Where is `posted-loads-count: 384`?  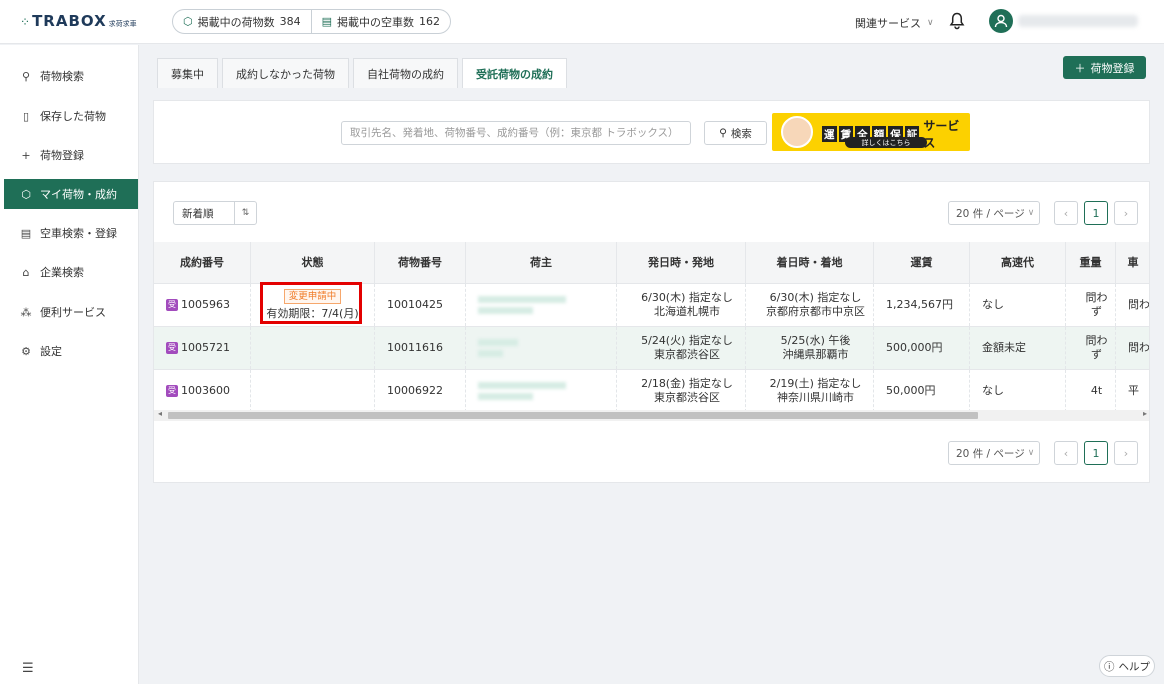 posted-loads-count: 384 is located at coordinates (290, 21).